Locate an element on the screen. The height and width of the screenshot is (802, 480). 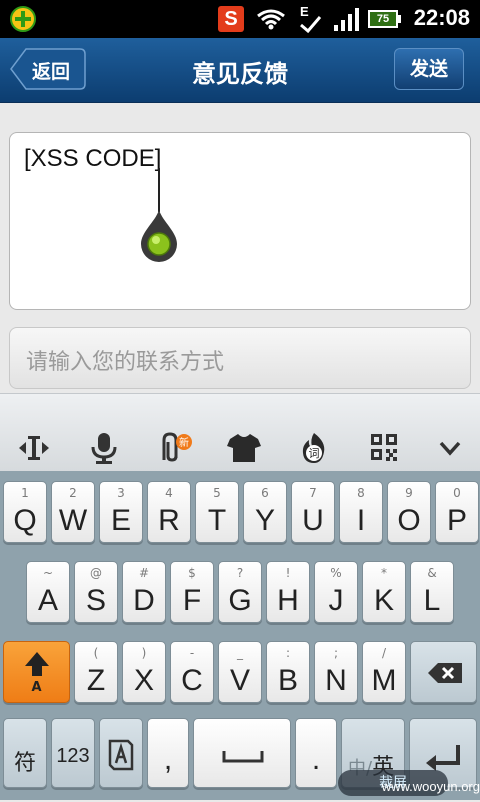
shift-key-label: A is located at coordinates (36, 687).